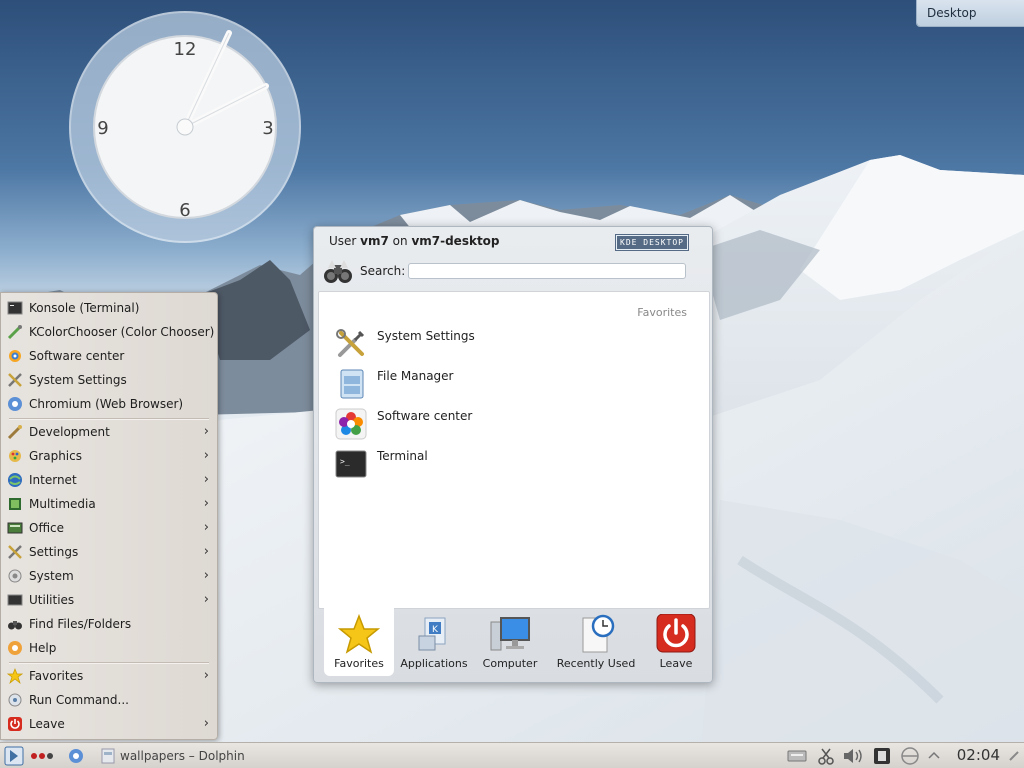 The width and height of the screenshot is (1024, 768). Describe the element at coordinates (14, 432) in the screenshot. I see `development-icon` at that location.